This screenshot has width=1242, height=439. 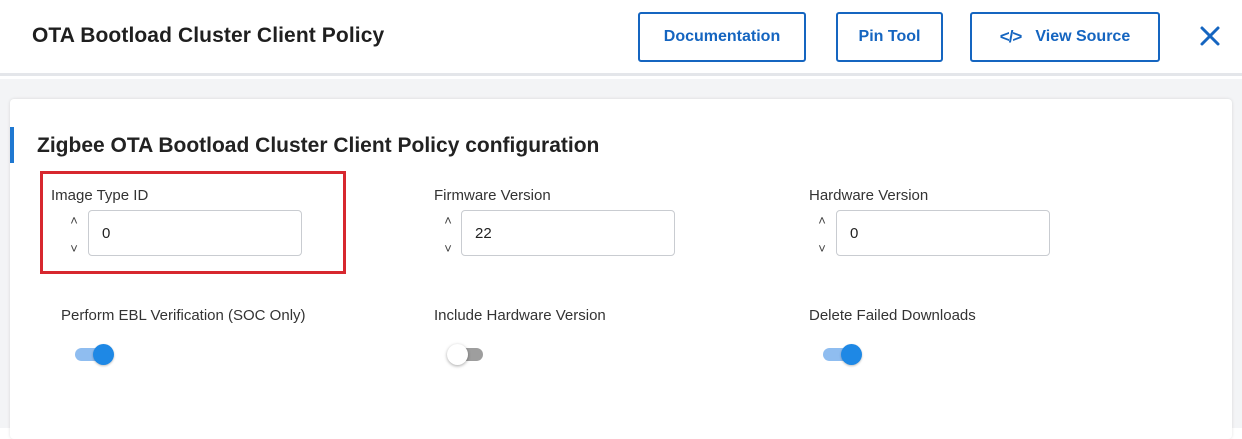 What do you see at coordinates (492, 195) in the screenshot?
I see `firmware-version-label: Firmware Version` at bounding box center [492, 195].